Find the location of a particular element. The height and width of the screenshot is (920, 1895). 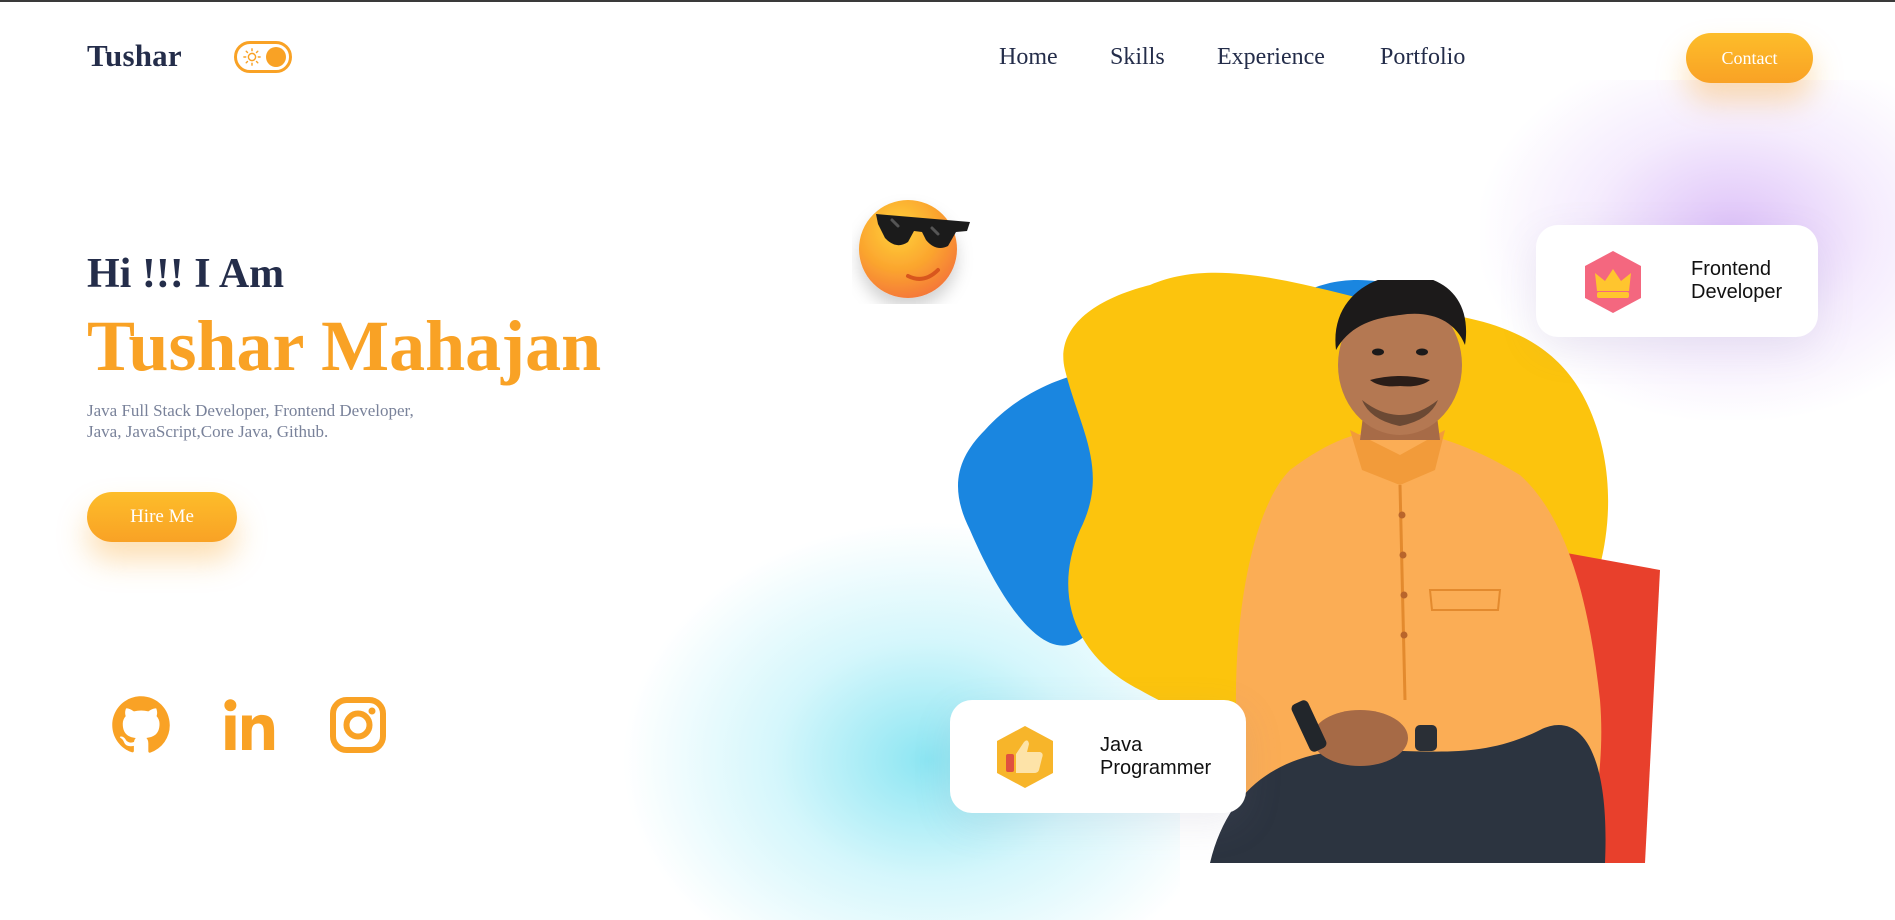

theme-toggle is located at coordinates (263, 57).